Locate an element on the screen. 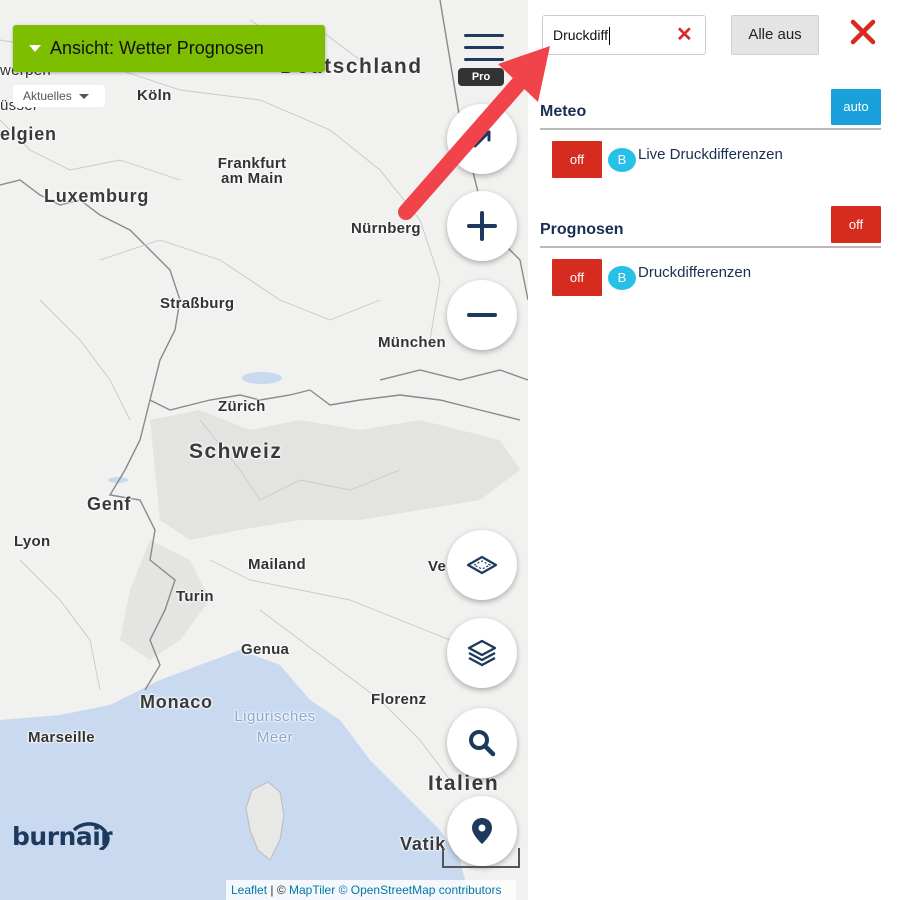  leaflet-link: Leaflet is located at coordinates (249, 890).